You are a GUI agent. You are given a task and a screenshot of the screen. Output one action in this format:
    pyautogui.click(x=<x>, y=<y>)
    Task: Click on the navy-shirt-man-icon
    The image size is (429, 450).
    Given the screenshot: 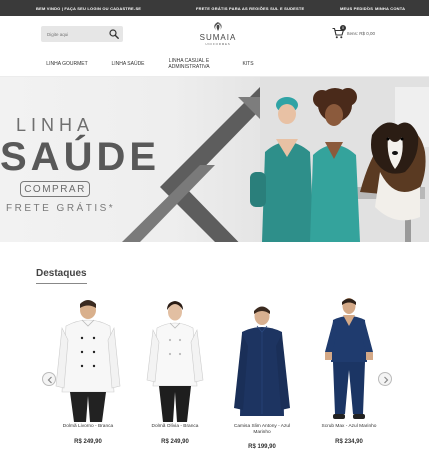 What is the action you would take?
    pyautogui.click(x=262, y=361)
    